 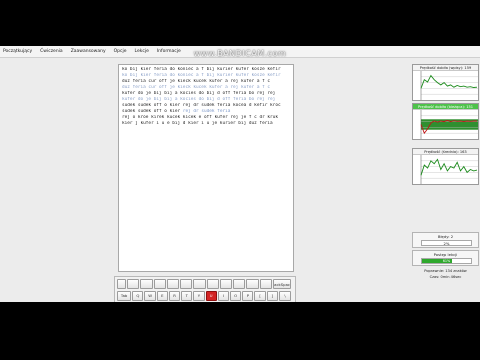 I want to click on errors-value: 2%, so click(x=446, y=243).